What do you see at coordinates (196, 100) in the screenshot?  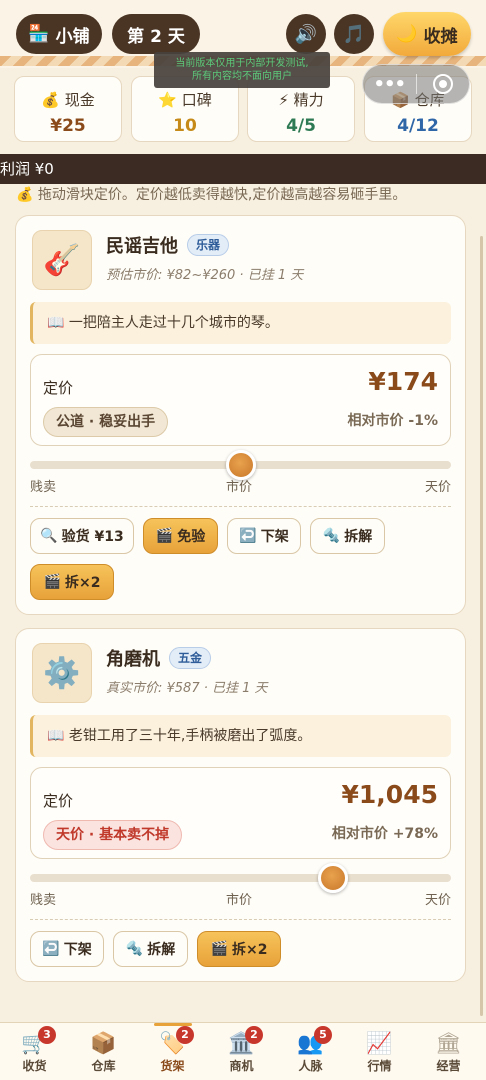 I see `stat-reputation-label: 口碑` at bounding box center [196, 100].